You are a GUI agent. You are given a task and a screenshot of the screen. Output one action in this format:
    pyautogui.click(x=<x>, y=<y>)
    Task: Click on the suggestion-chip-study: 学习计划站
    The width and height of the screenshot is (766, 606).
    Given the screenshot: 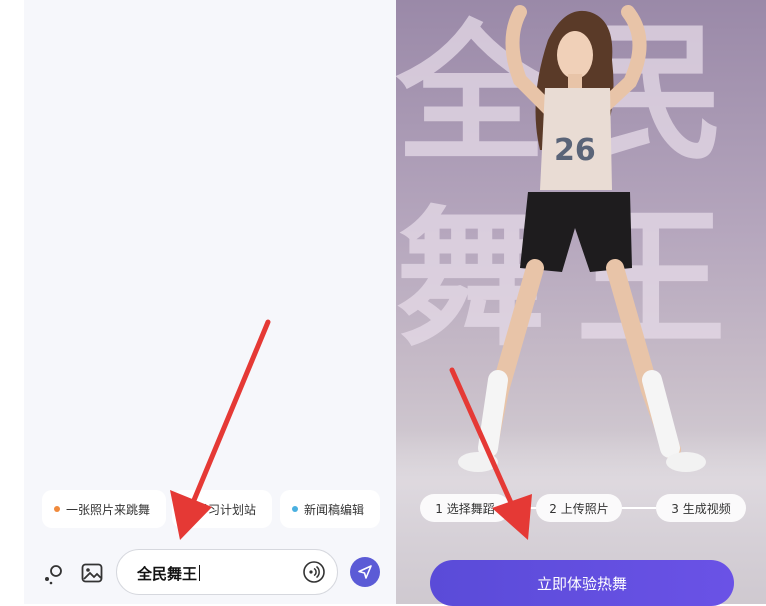 What is the action you would take?
    pyautogui.click(x=222, y=509)
    